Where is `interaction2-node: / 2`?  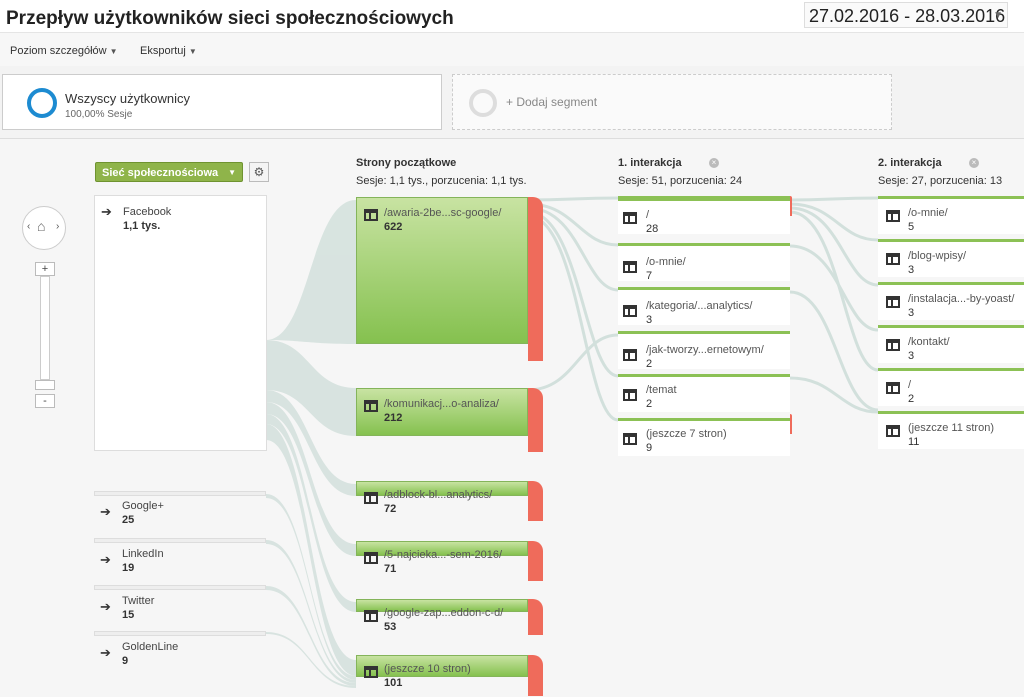 interaction2-node: / 2 is located at coordinates (951, 387).